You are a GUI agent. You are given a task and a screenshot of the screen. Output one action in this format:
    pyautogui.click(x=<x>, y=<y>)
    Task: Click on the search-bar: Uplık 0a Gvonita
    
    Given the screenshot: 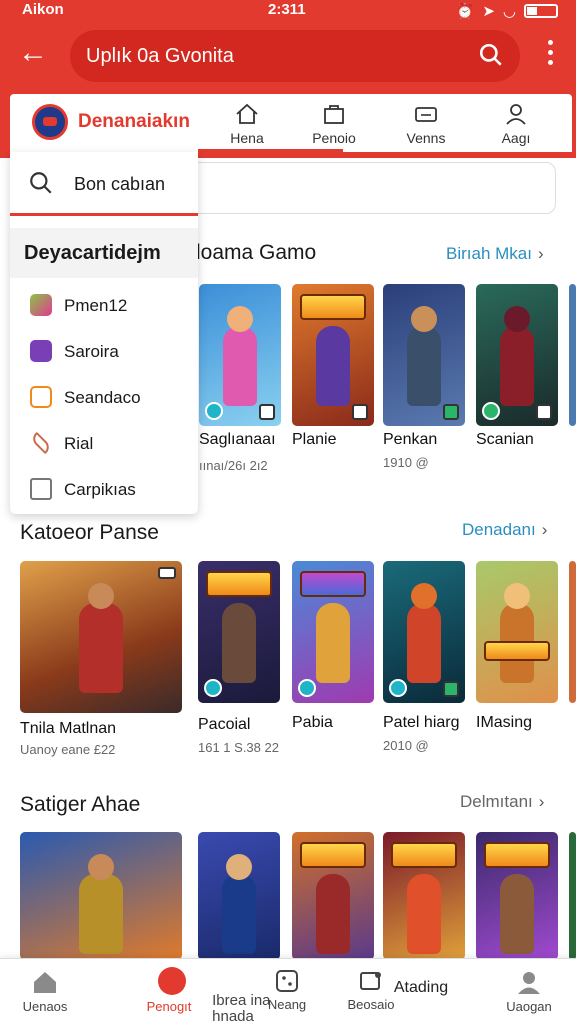 What is the action you would take?
    pyautogui.click(x=295, y=56)
    